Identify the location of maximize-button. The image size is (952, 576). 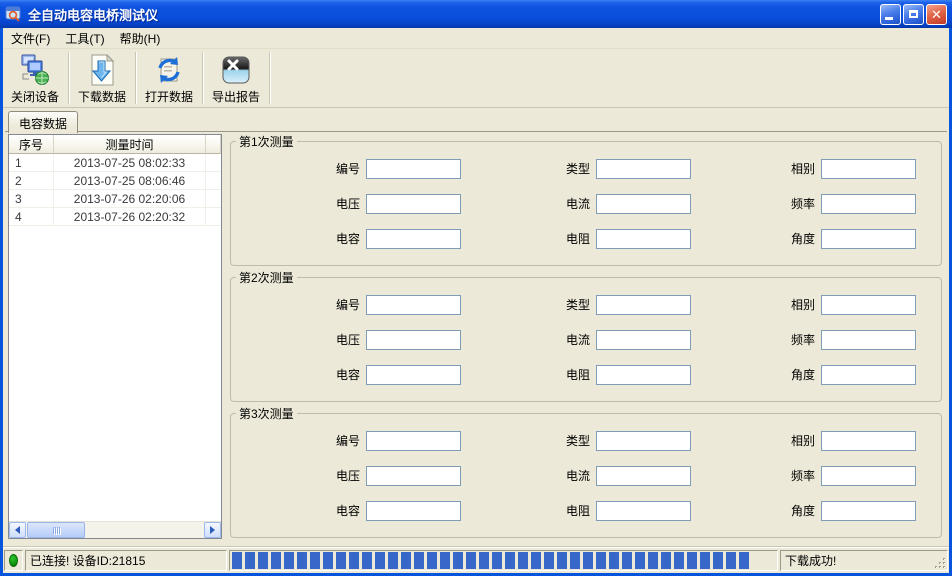
(913, 14).